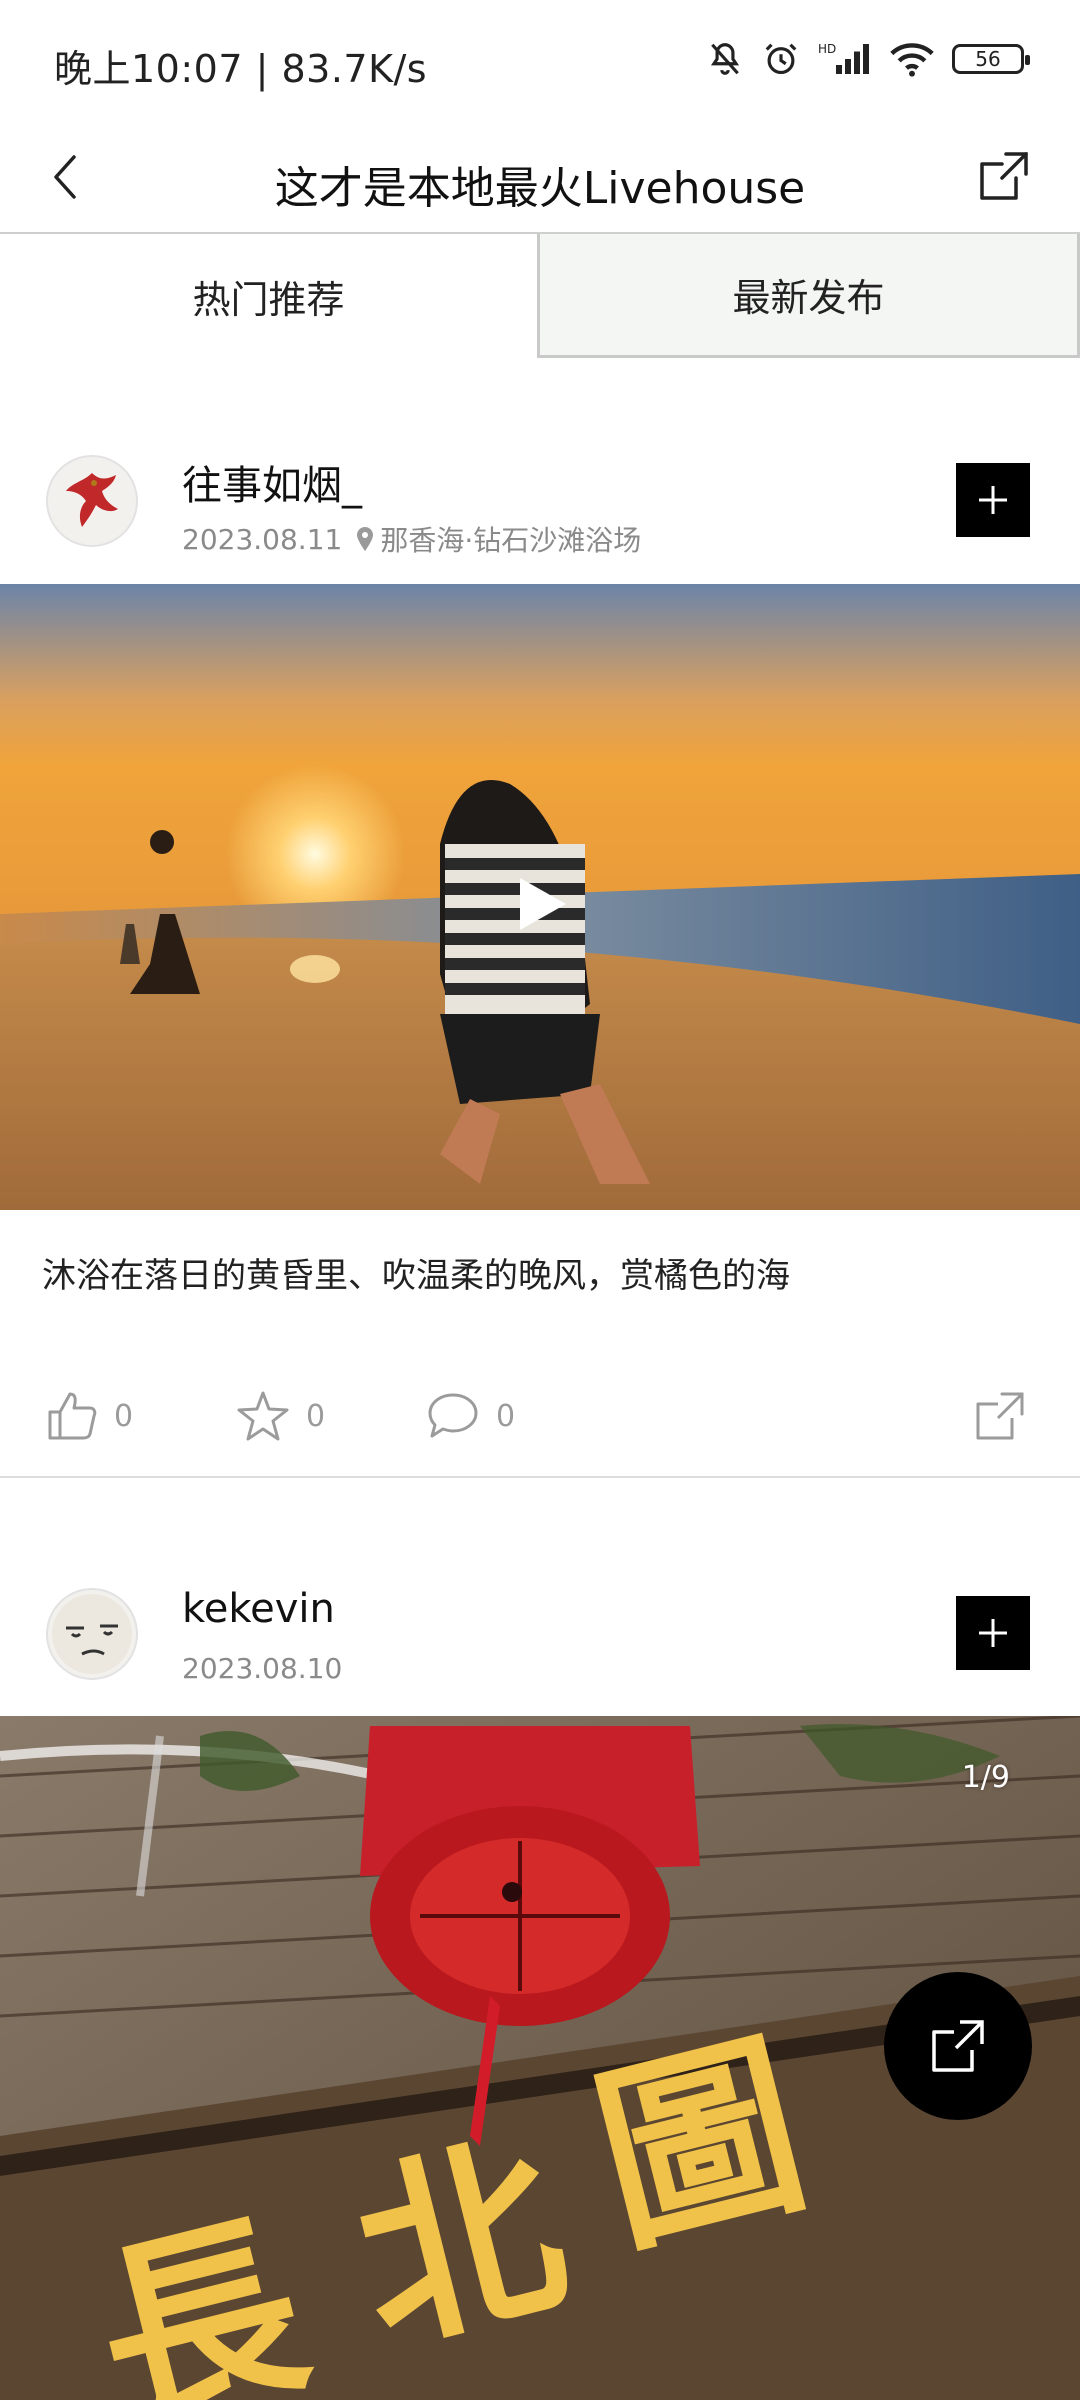 The image size is (1080, 2400). I want to click on status-icons: HD 56, so click(868, 59).